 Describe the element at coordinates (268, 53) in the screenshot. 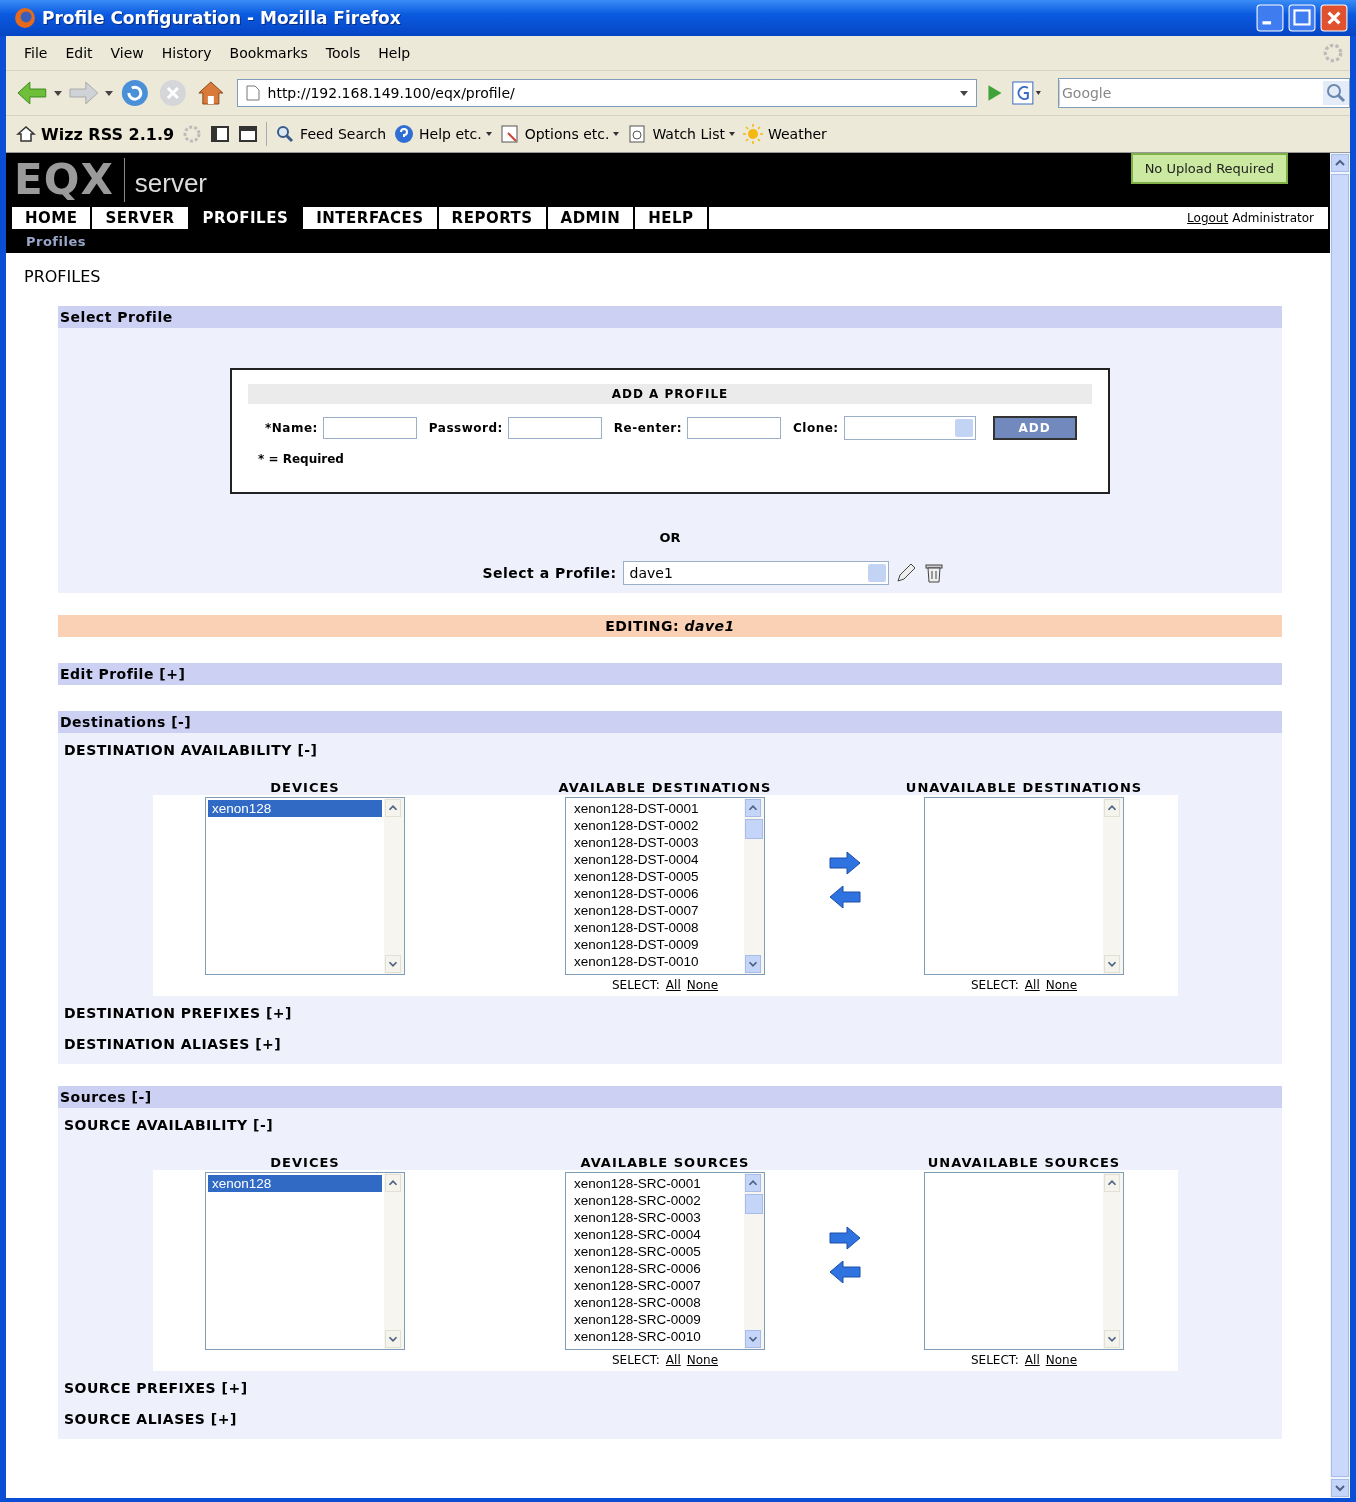

I see `menu-item: Bookmarks` at that location.